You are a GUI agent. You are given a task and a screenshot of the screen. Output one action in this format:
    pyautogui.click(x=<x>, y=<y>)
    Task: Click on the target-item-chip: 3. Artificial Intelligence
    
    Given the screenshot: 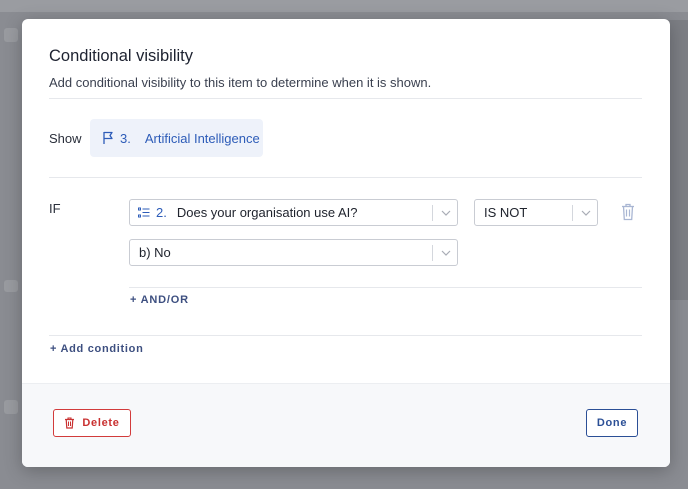 What is the action you would take?
    pyautogui.click(x=176, y=138)
    